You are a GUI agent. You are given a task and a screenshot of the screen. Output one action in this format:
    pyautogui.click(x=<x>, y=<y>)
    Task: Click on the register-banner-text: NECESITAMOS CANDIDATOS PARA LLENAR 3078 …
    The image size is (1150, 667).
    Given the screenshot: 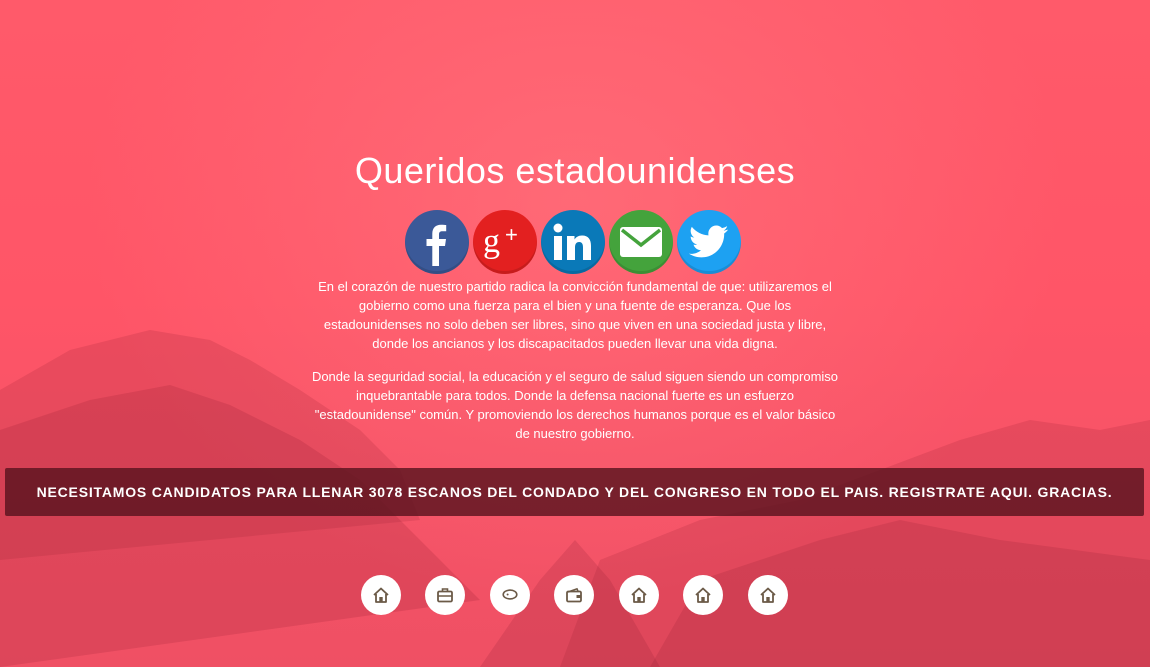 What is the action you would take?
    pyautogui.click(x=575, y=492)
    